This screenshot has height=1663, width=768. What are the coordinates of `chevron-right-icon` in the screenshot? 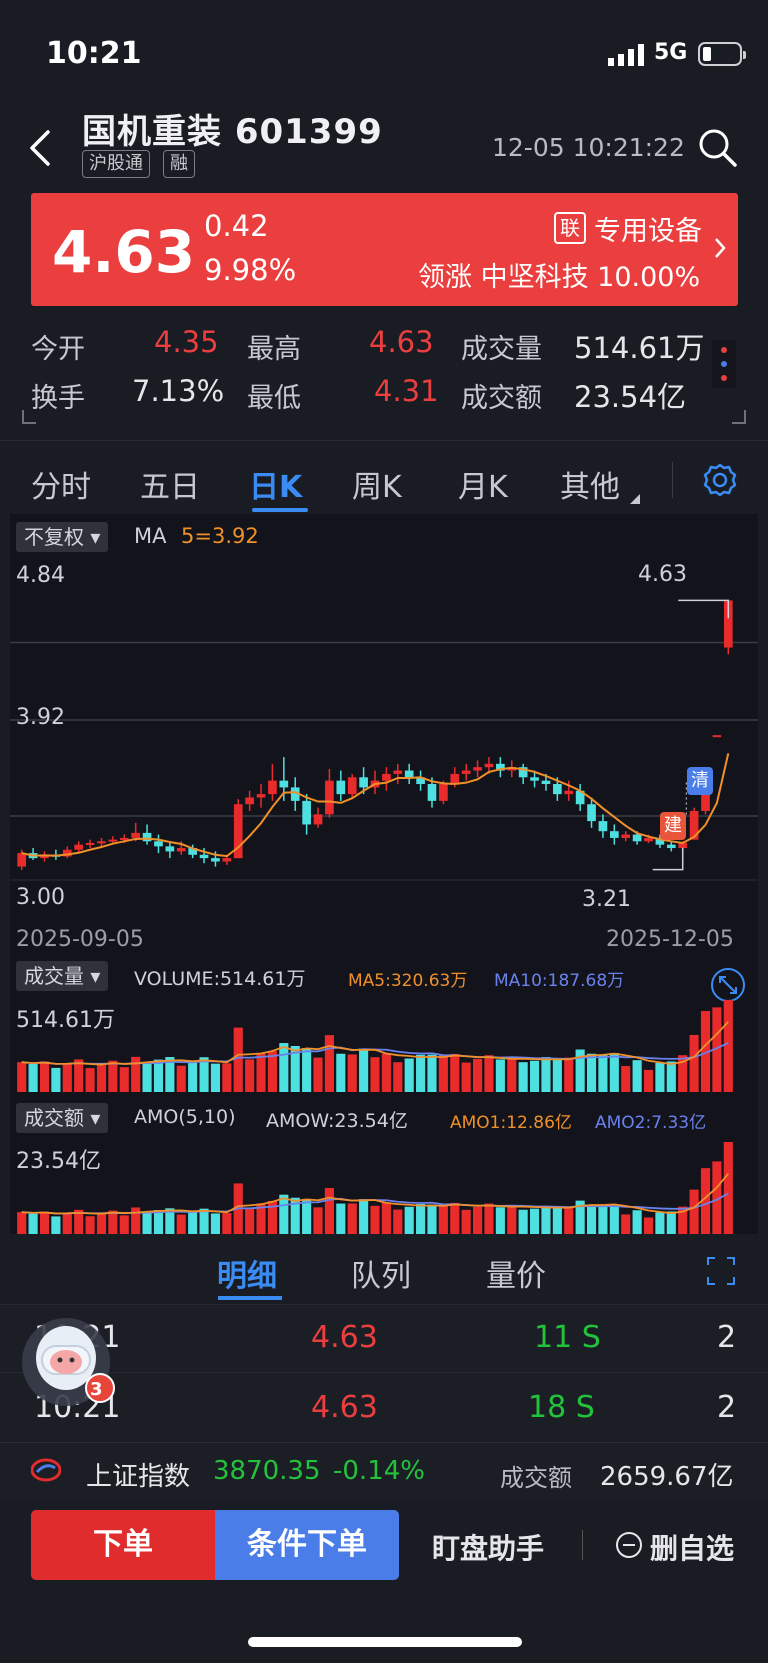 It's located at (720, 248).